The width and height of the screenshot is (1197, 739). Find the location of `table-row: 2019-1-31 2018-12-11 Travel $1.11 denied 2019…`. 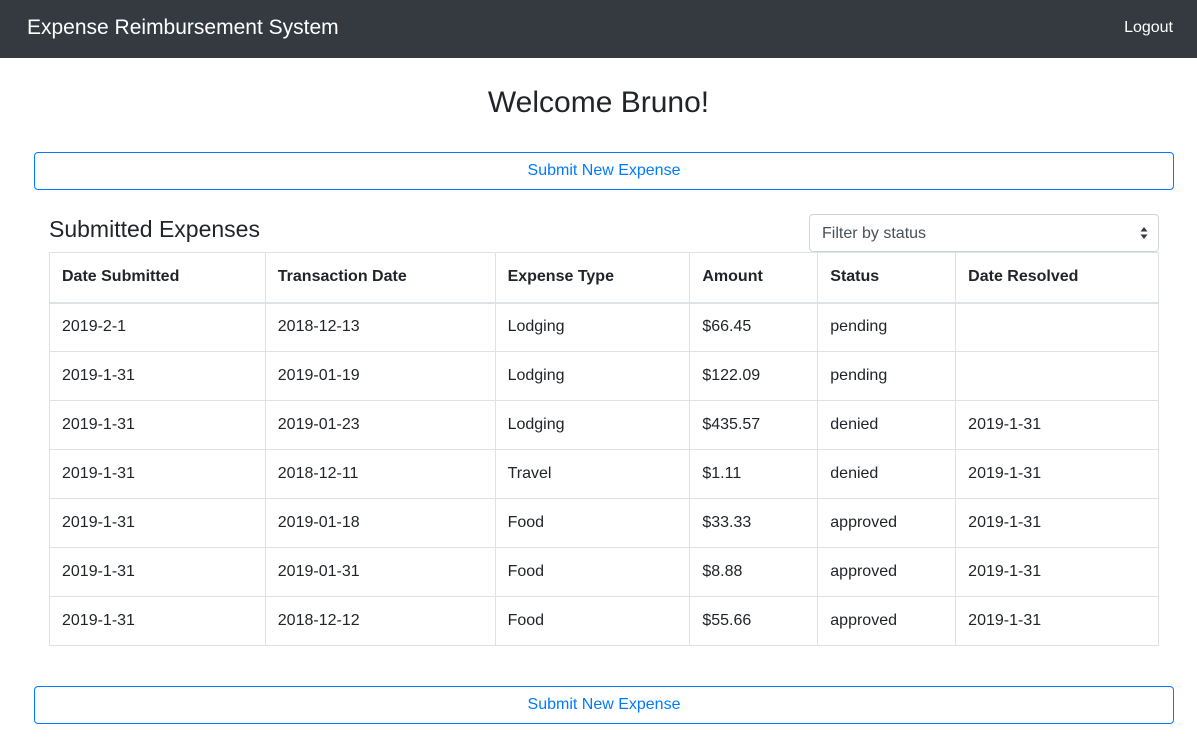

table-row: 2019-1-31 2018-12-11 Travel $1.11 denied 2019… is located at coordinates (604, 474).